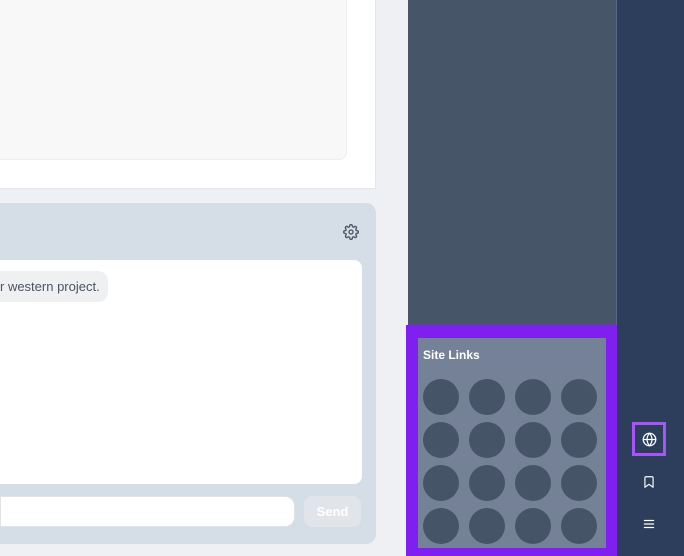 This screenshot has width=684, height=556. Describe the element at coordinates (173, 80) in the screenshot. I see `top-panel-content` at that location.